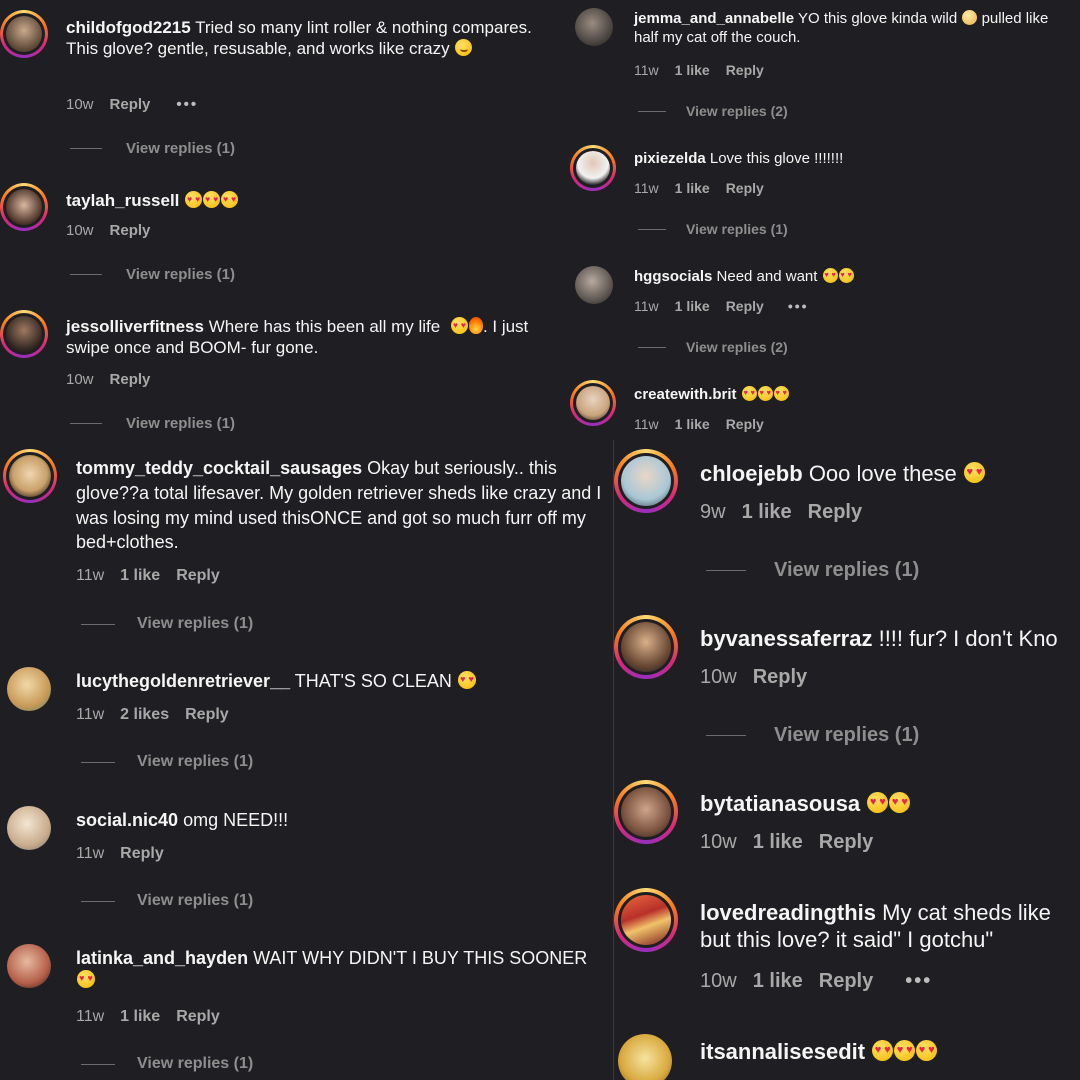 This screenshot has height=1080, width=1080. What do you see at coordinates (219, 468) in the screenshot?
I see `comment-username: tommy_teddy_cocktail_sausages` at bounding box center [219, 468].